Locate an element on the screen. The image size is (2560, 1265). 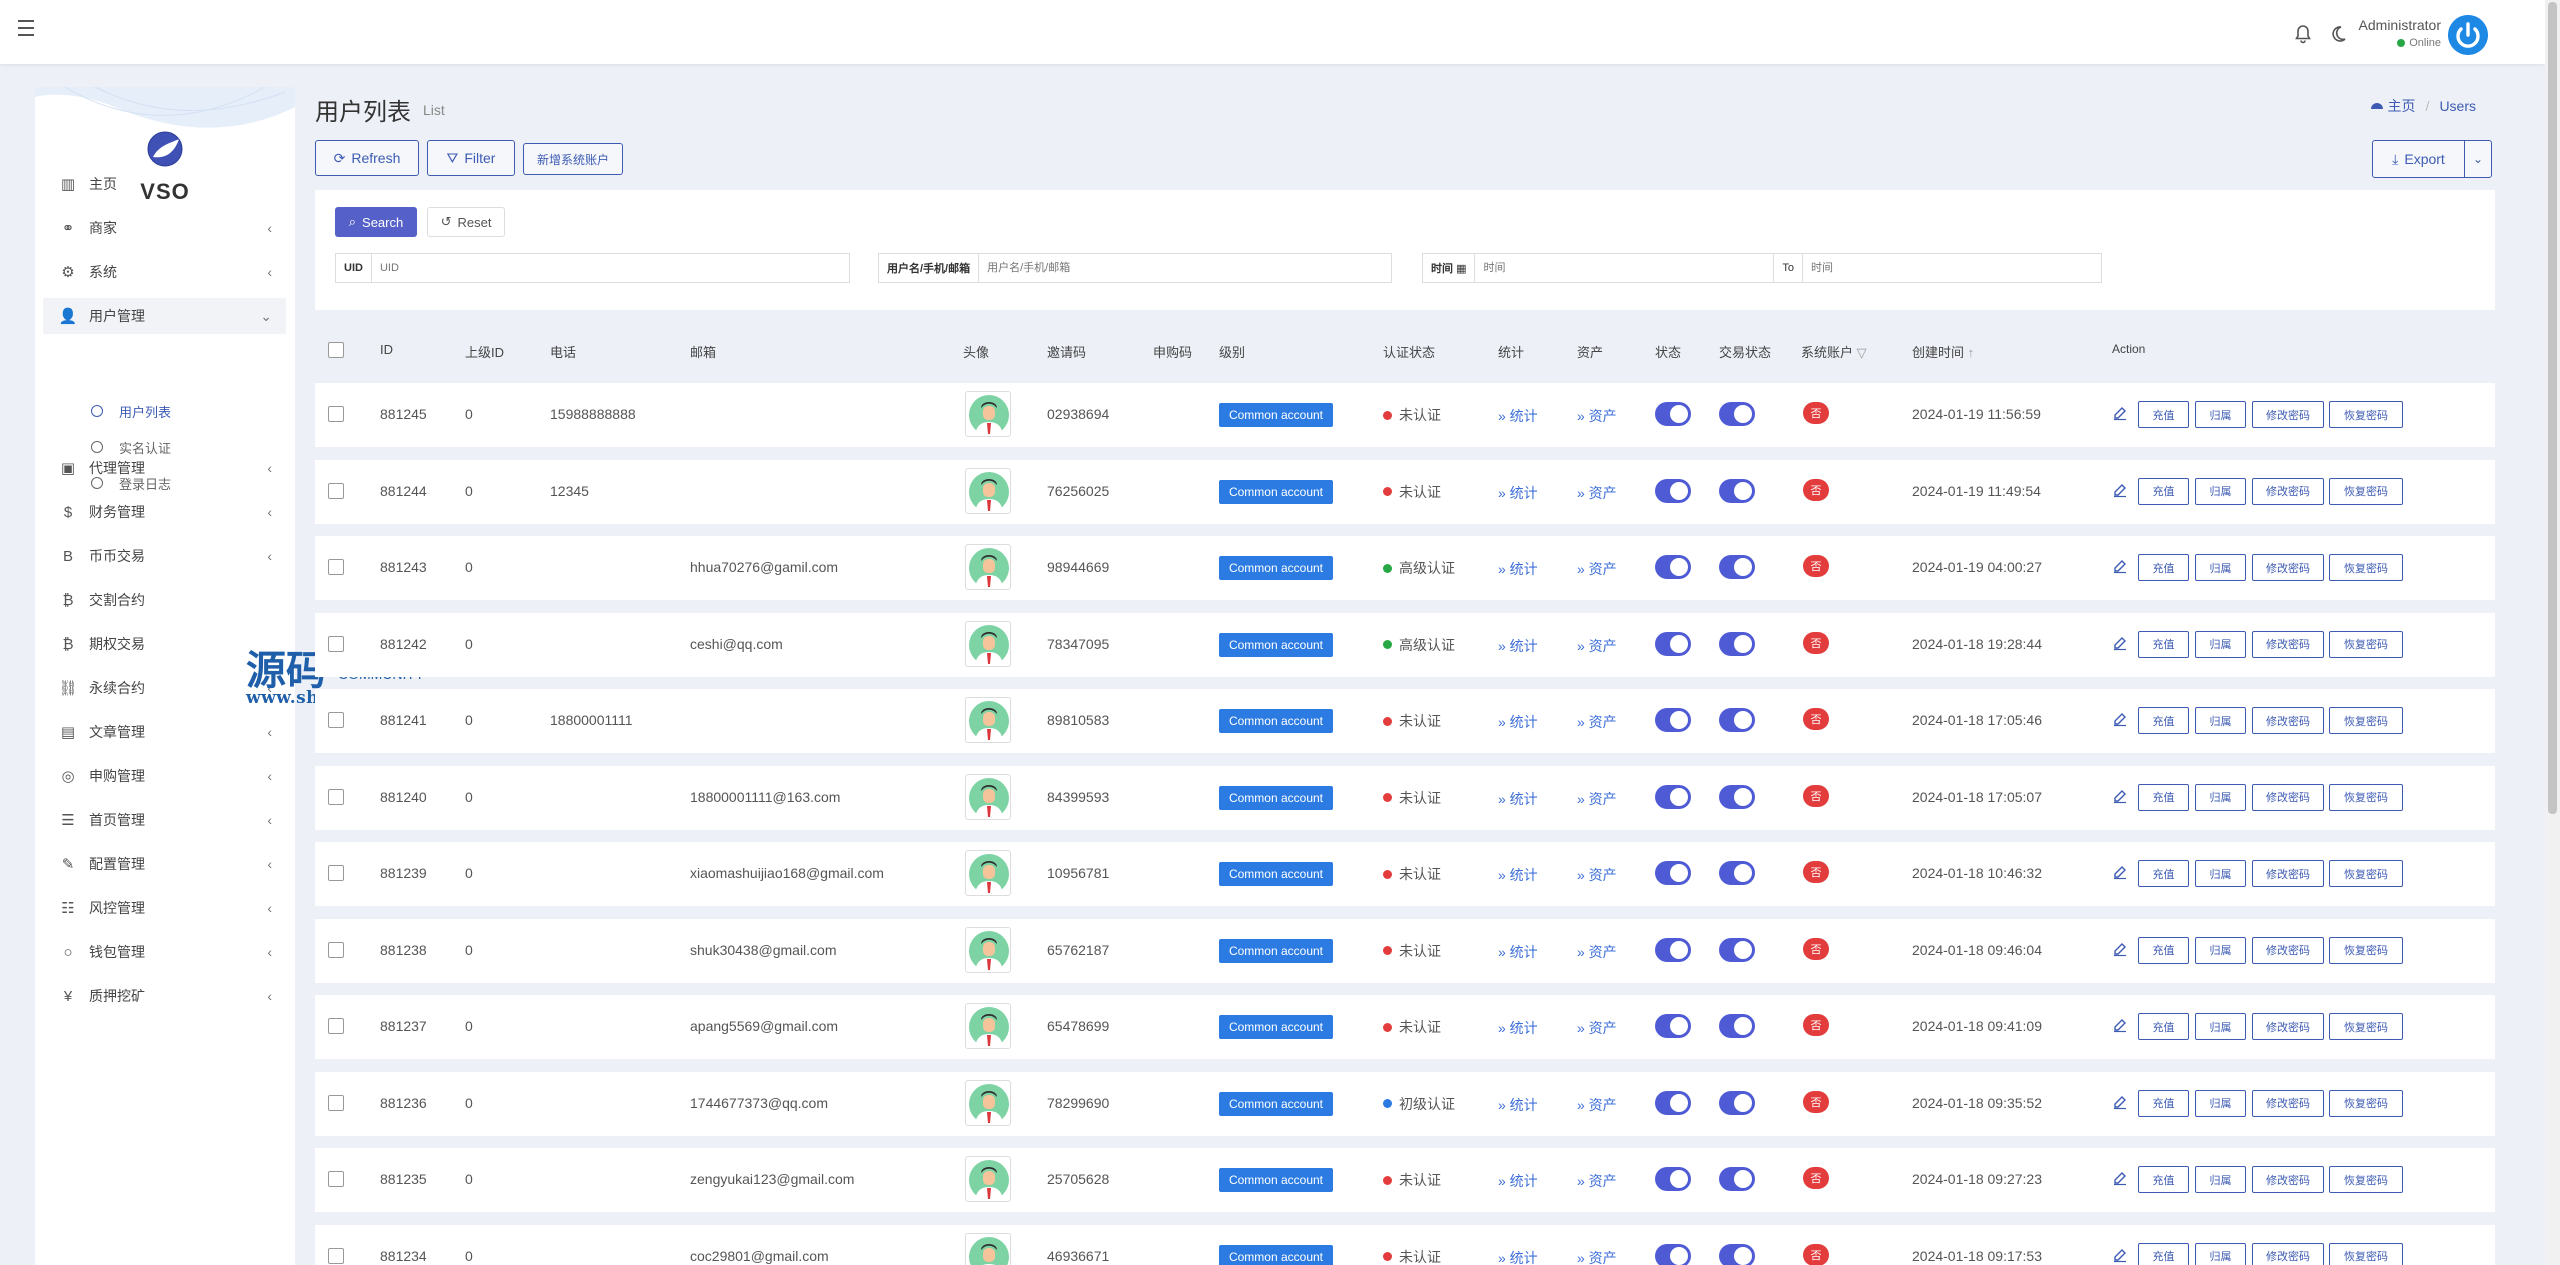
filter-button: ⛛ Filter is located at coordinates (471, 158).